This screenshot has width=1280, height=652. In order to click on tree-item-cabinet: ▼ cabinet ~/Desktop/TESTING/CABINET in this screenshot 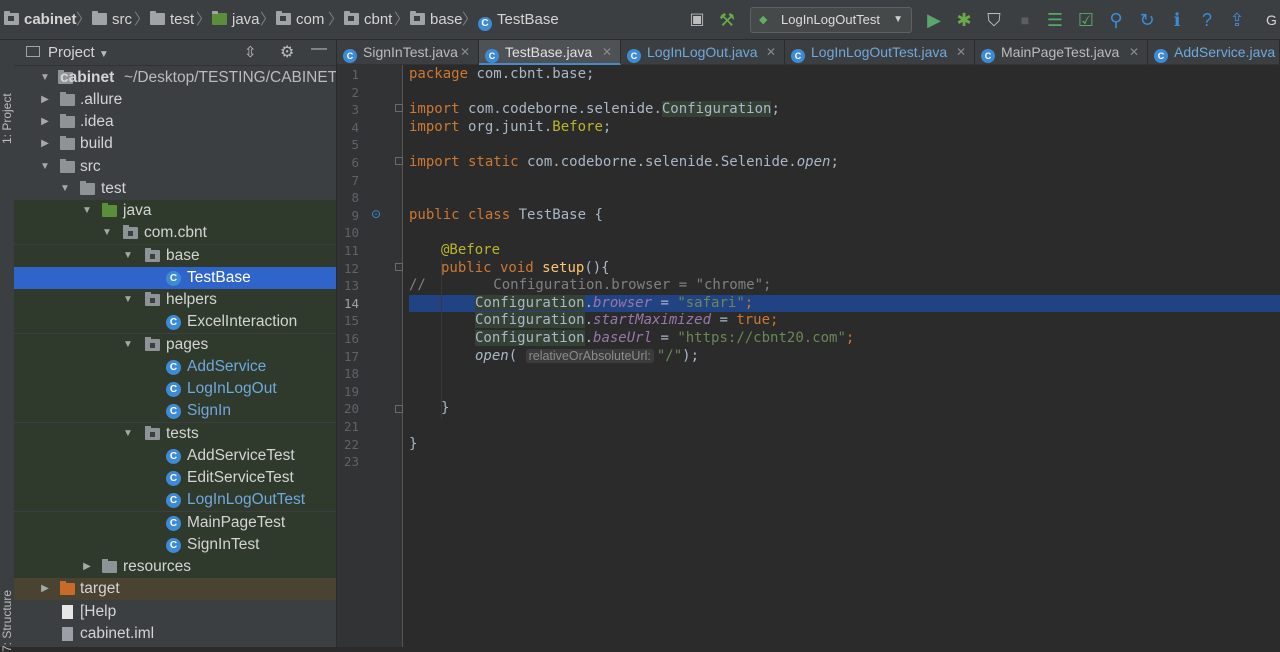, I will do `click(175, 78)`.